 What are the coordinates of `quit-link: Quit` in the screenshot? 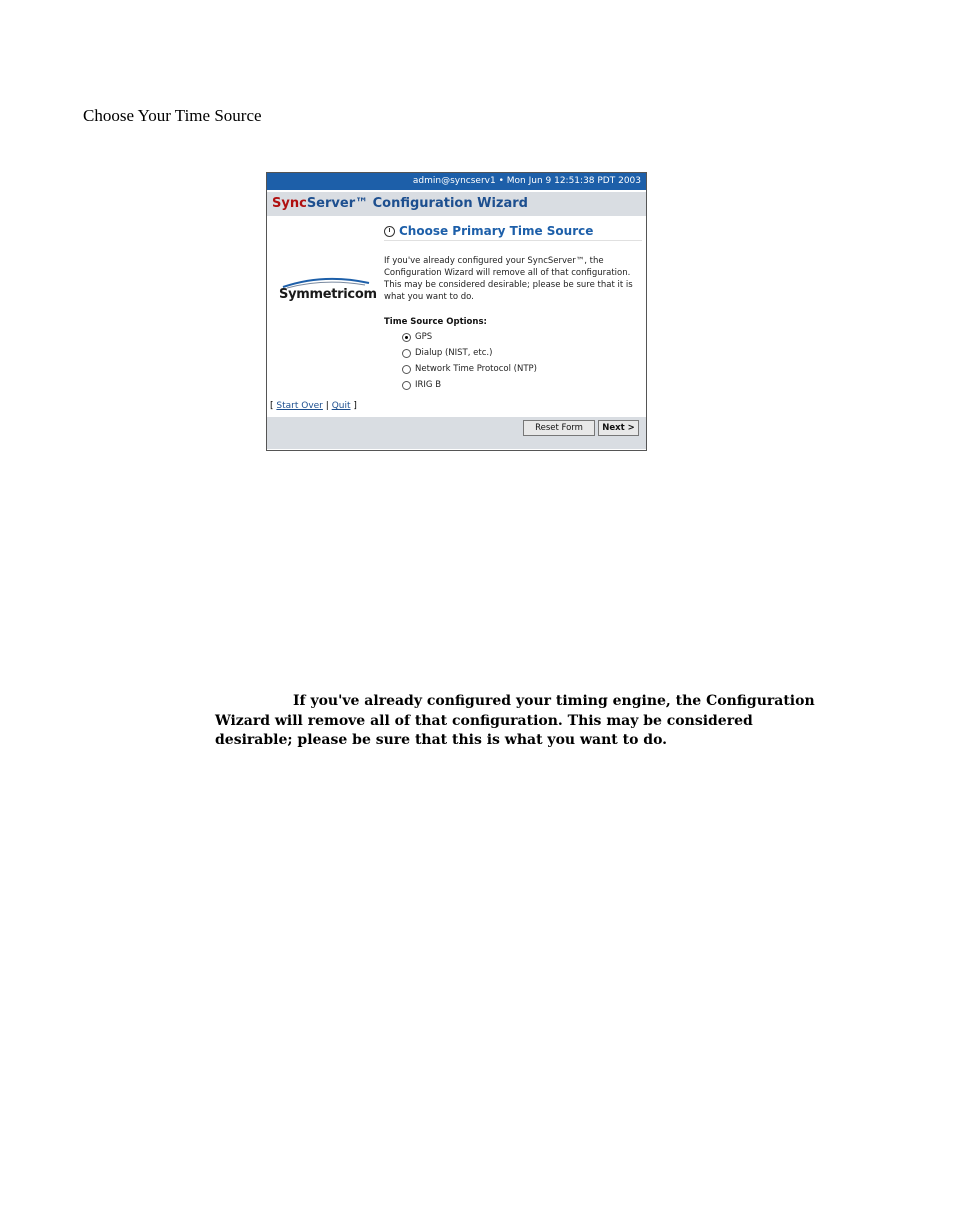 It's located at (341, 406).